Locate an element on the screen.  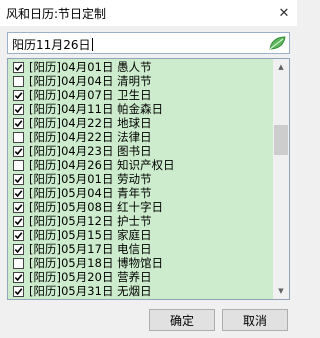
ok-button: 确定 is located at coordinates (182, 320).